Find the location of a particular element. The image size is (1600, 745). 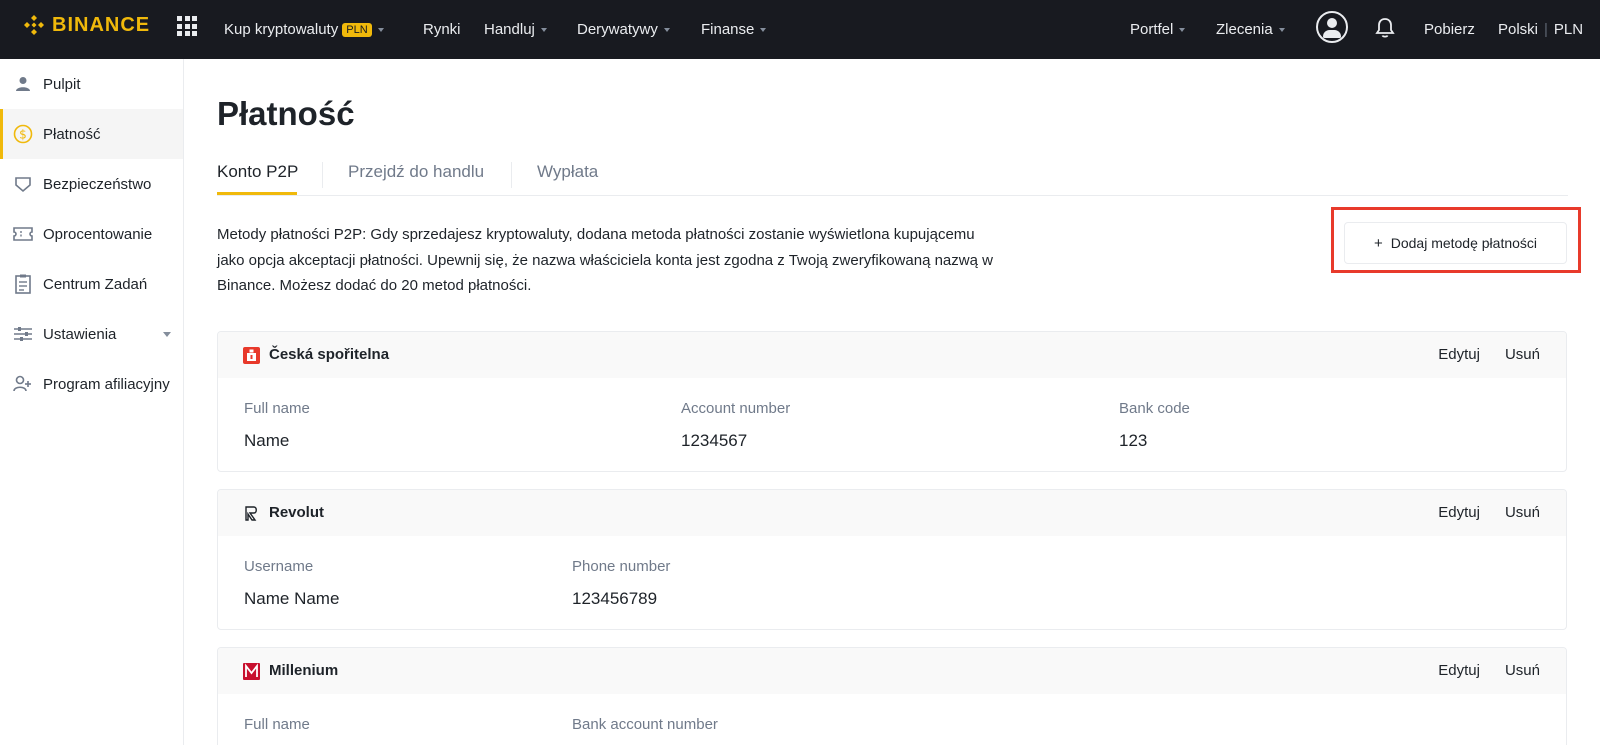

nav-trade-label: Handluj is located at coordinates (509, 29).